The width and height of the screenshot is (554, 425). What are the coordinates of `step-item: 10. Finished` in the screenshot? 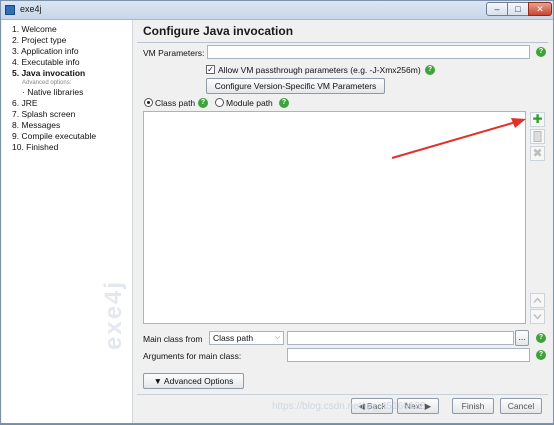 It's located at (54, 147).